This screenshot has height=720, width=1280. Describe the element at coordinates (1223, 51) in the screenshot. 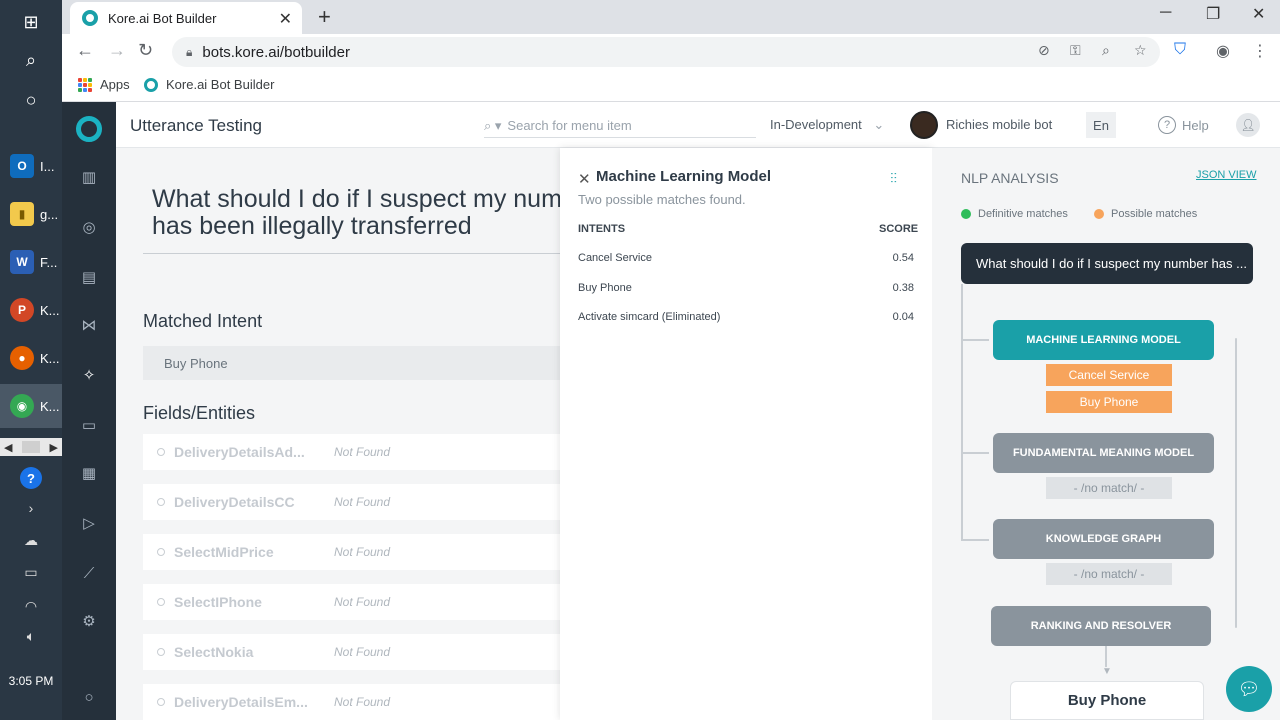

I see `profile-icon: ◉` at that location.